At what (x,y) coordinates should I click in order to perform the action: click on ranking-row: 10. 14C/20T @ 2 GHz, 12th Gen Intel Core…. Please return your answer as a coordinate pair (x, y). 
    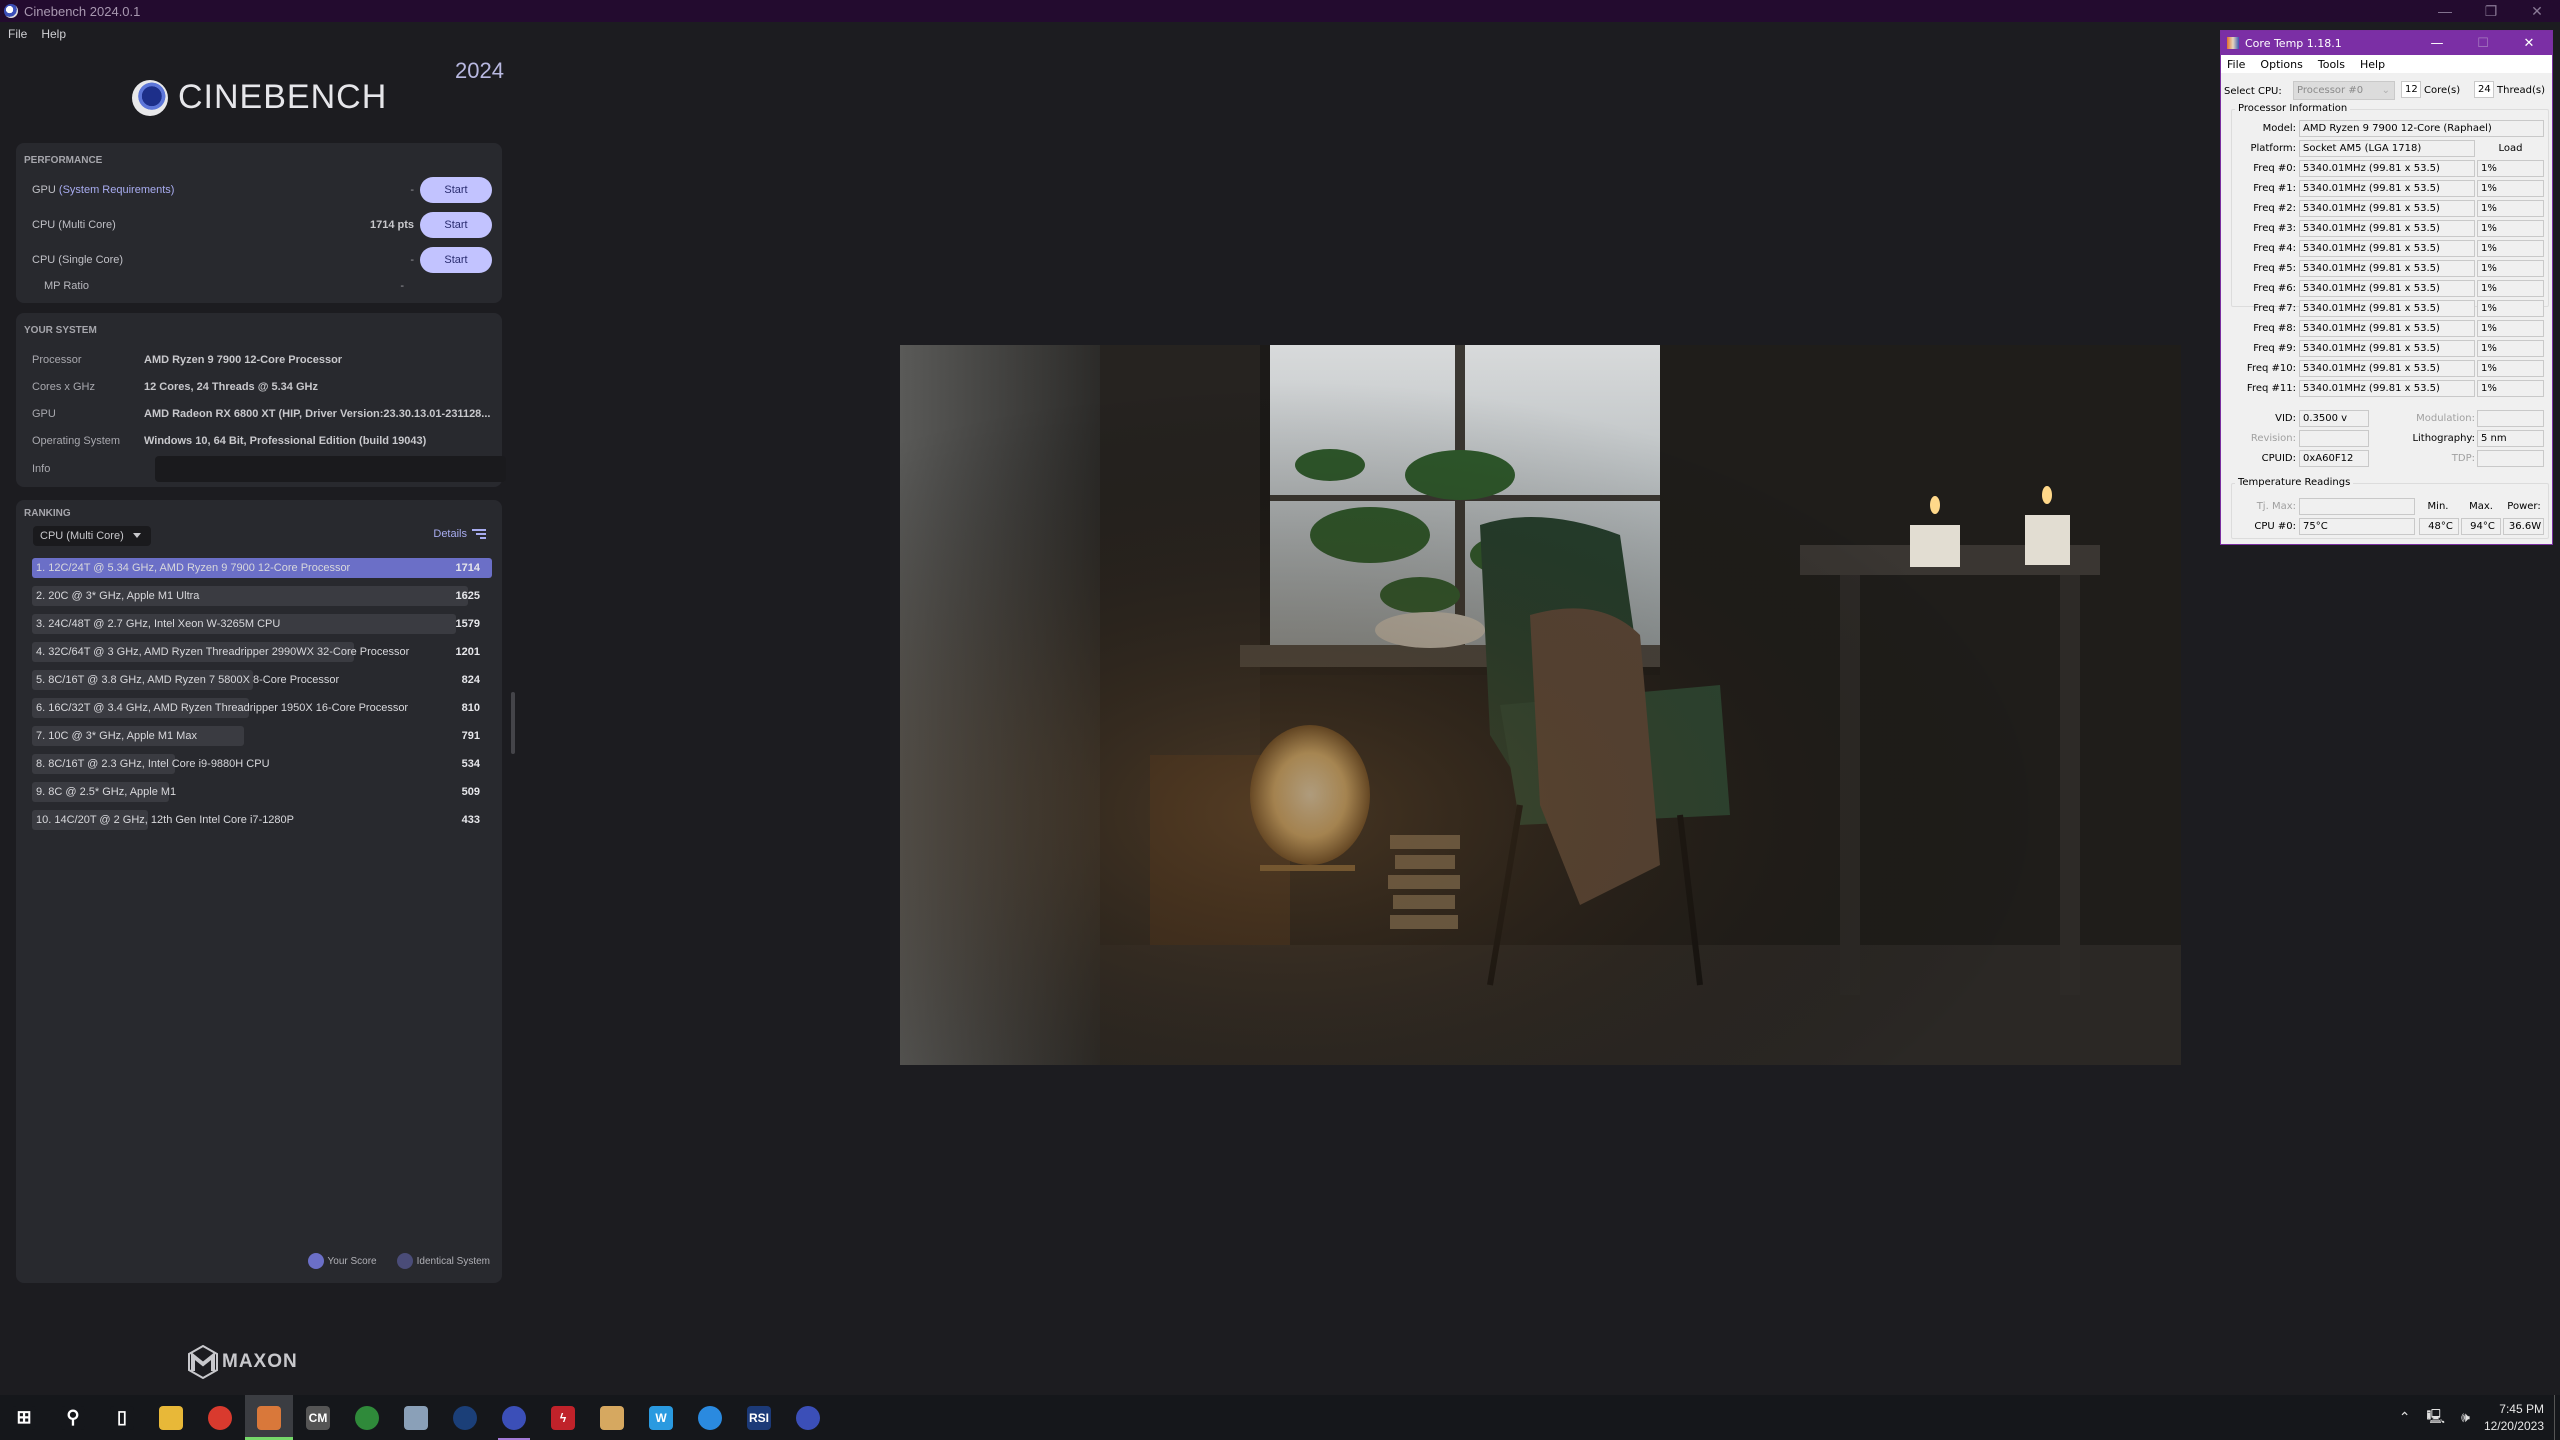
    Looking at the image, I should click on (262, 820).